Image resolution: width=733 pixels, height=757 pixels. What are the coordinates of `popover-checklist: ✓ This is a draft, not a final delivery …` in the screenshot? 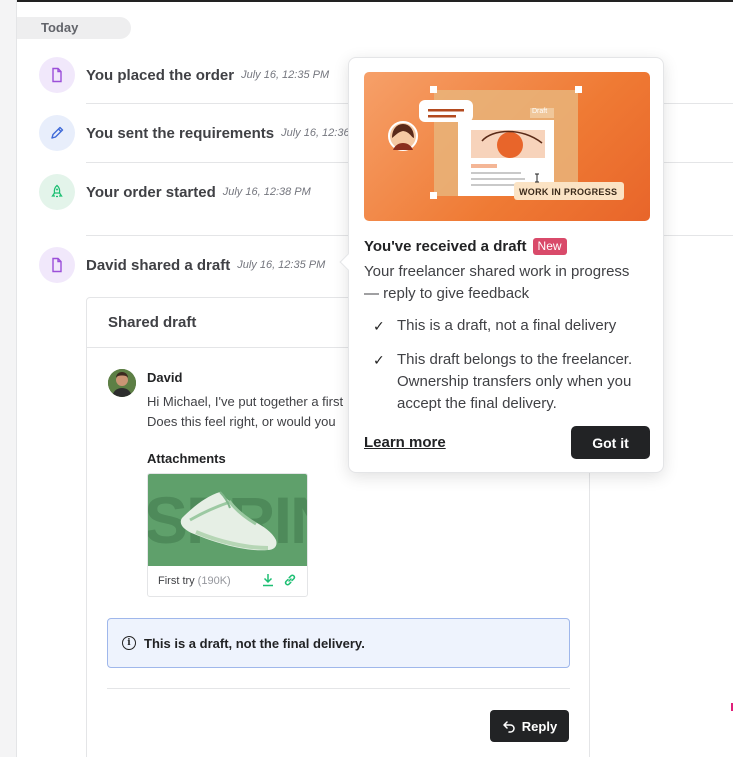 It's located at (513, 370).